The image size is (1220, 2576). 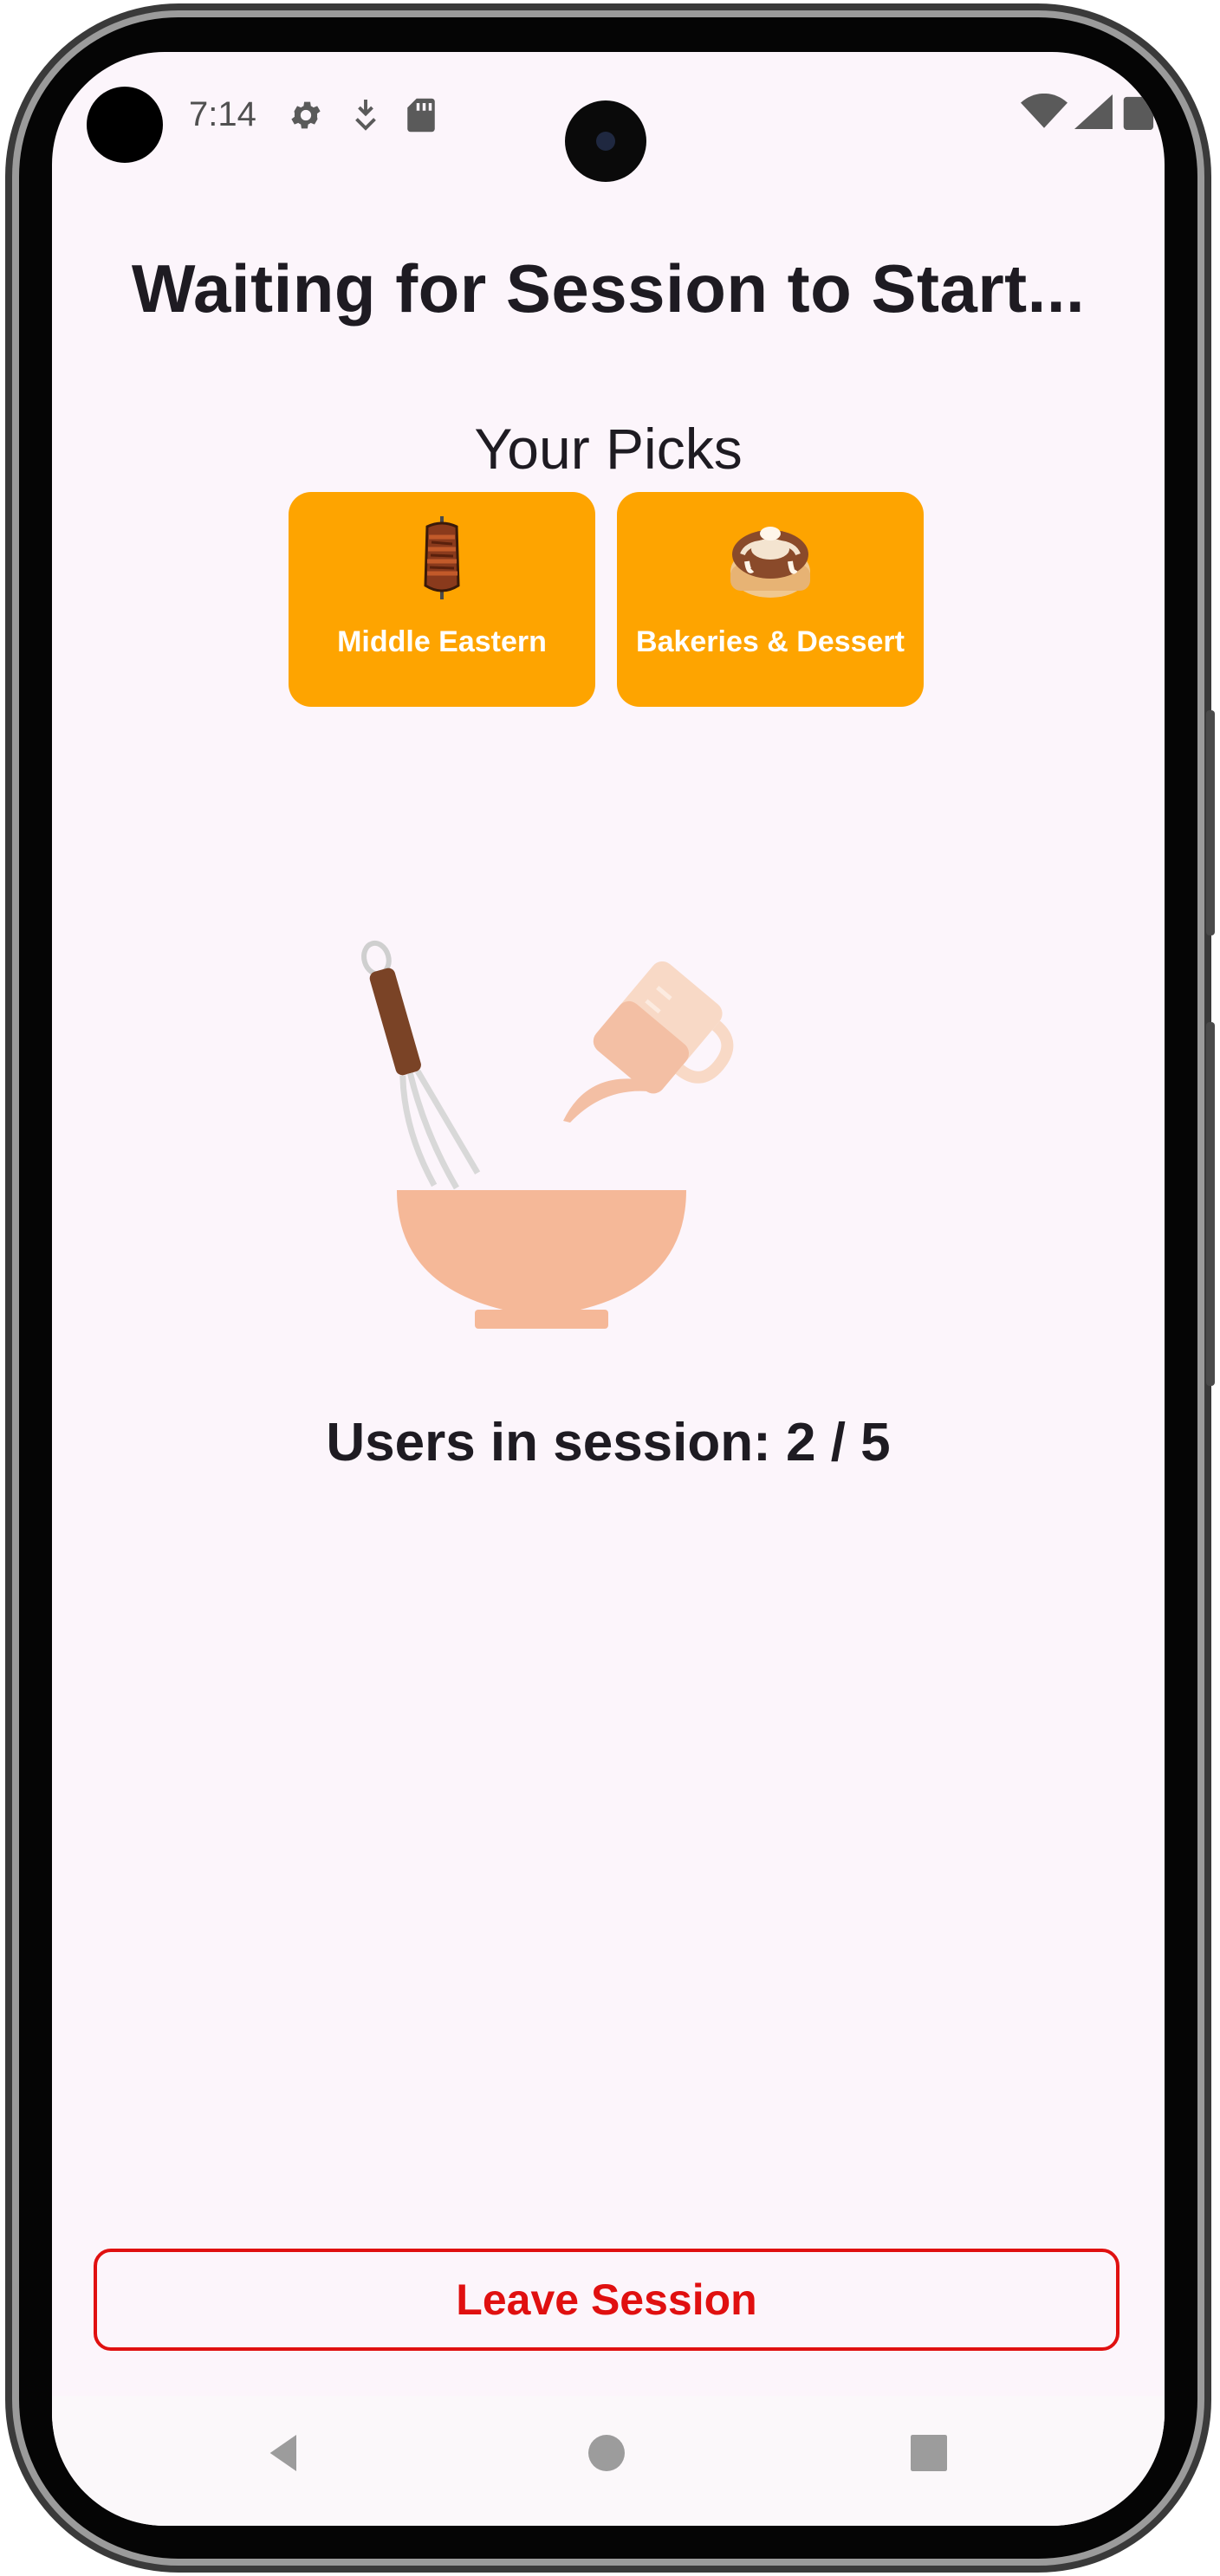 What do you see at coordinates (306, 115) in the screenshot?
I see `gear-icon` at bounding box center [306, 115].